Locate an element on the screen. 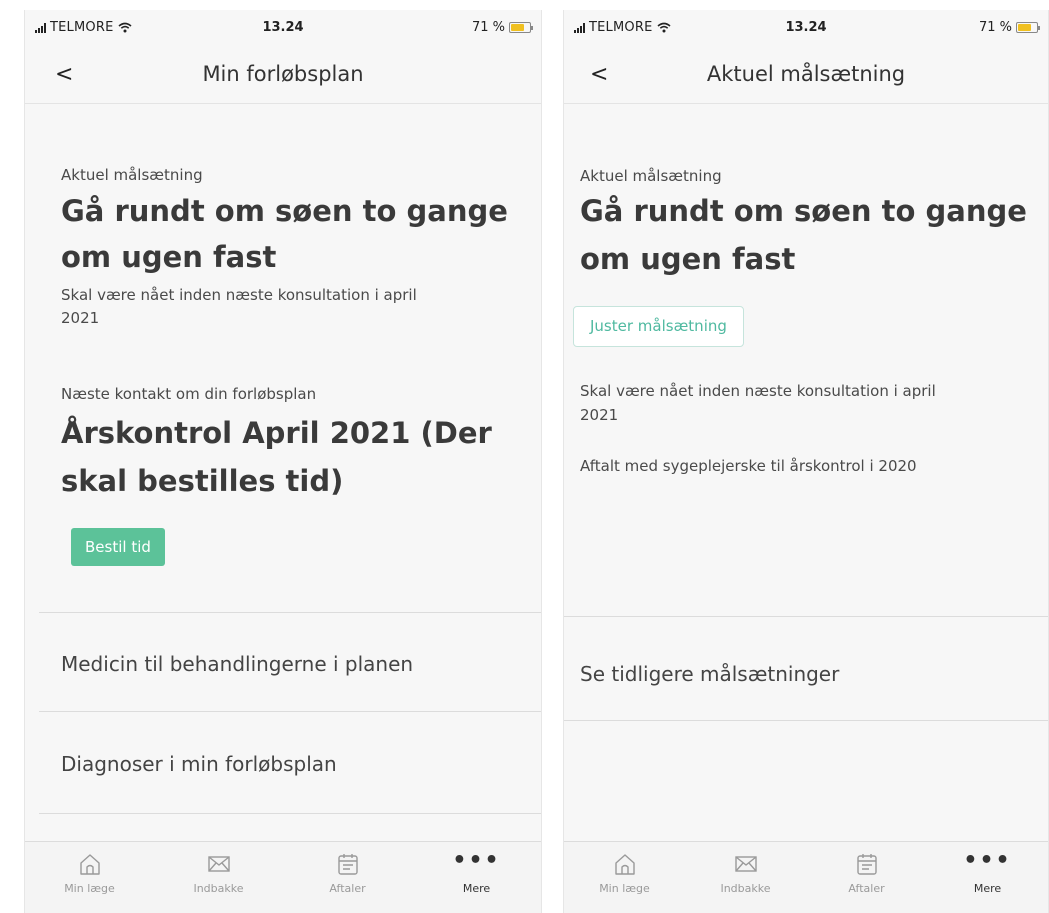 This screenshot has width=1049, height=913. book-appointment-button: Bestil tid is located at coordinates (118, 547).